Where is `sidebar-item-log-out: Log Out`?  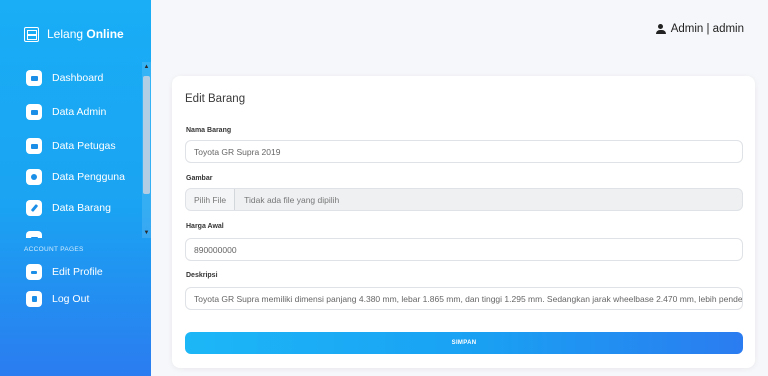 sidebar-item-log-out: Log Out is located at coordinates (57, 299).